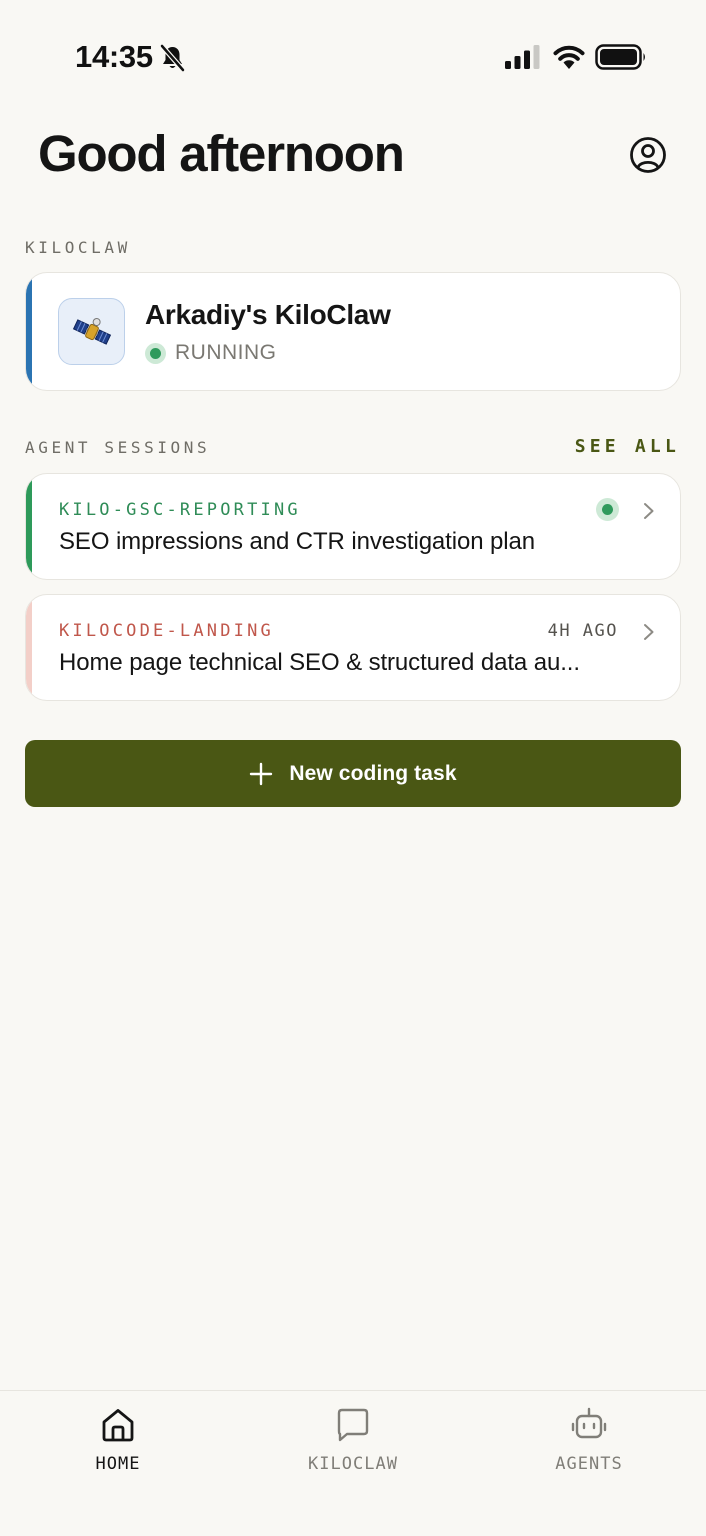 The height and width of the screenshot is (1536, 706). What do you see at coordinates (268, 314) in the screenshot?
I see `instance-name: Arkadiy's KiloClaw` at bounding box center [268, 314].